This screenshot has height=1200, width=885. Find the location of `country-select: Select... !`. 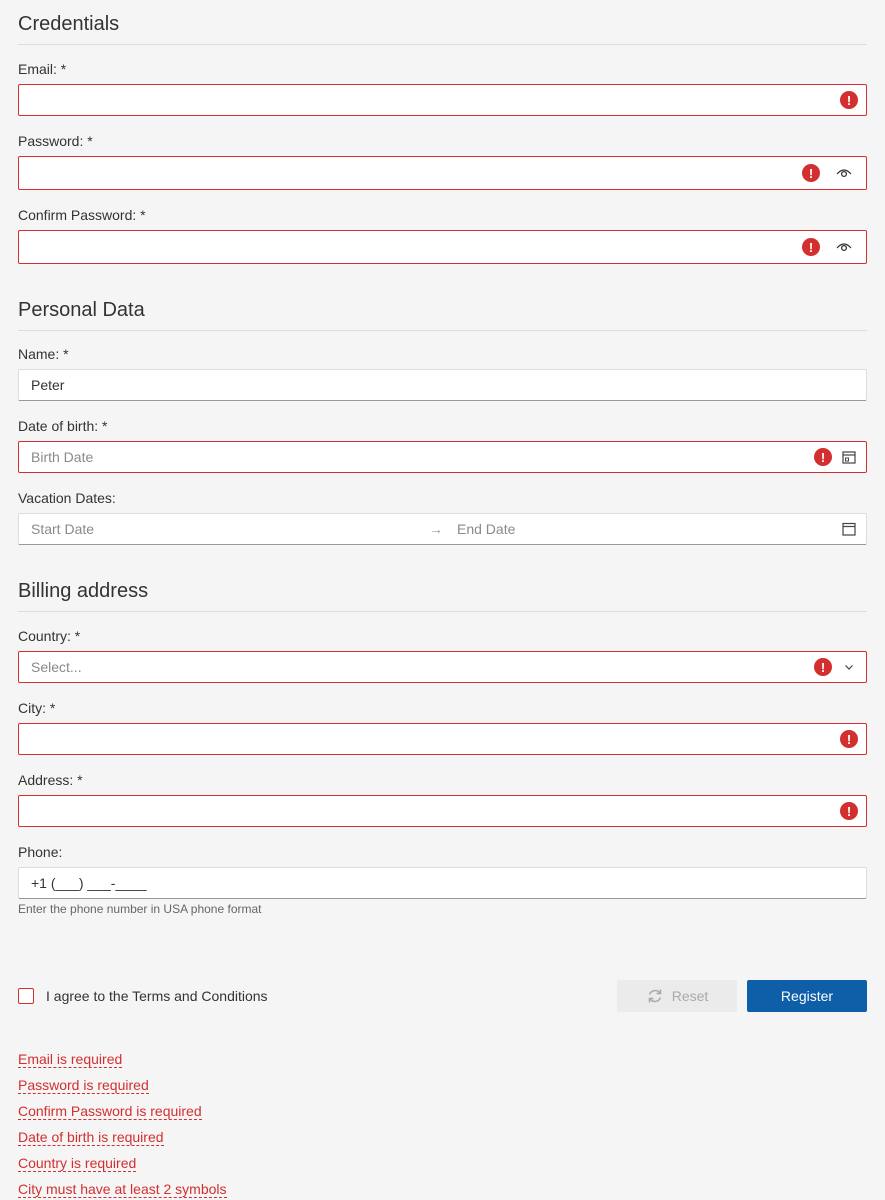

country-select: Select... ! is located at coordinates (442, 667).